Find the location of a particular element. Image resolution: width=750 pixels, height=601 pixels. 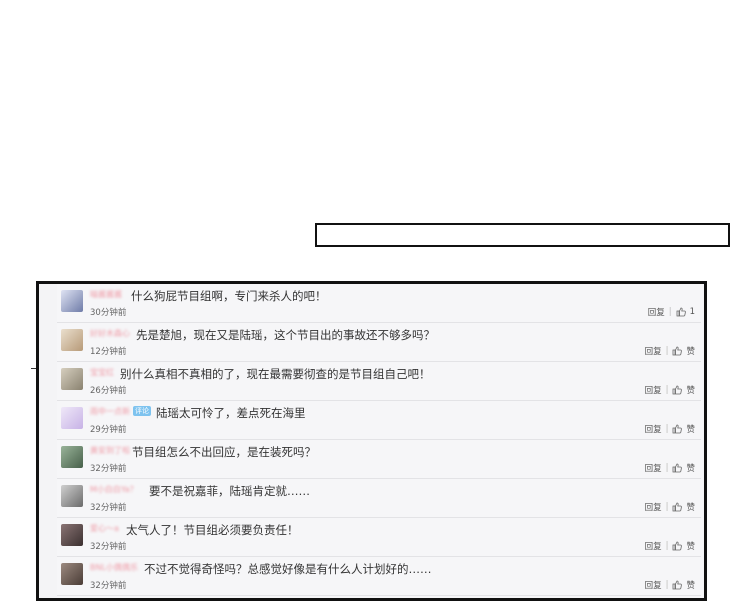

comment-username: 雨中一点新 is located at coordinates (110, 411).